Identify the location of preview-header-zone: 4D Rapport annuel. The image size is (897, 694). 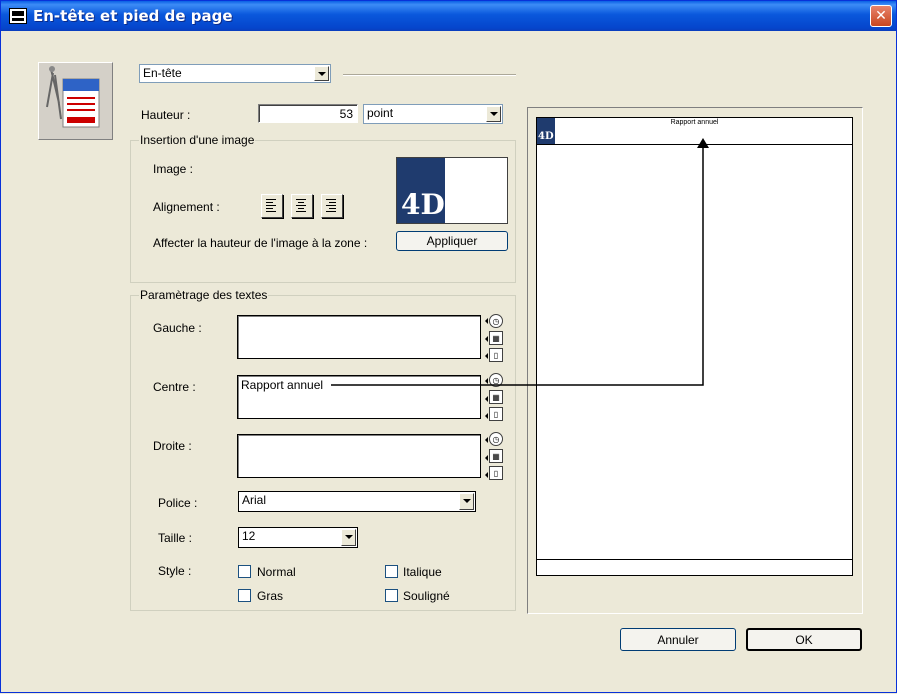
(694, 131).